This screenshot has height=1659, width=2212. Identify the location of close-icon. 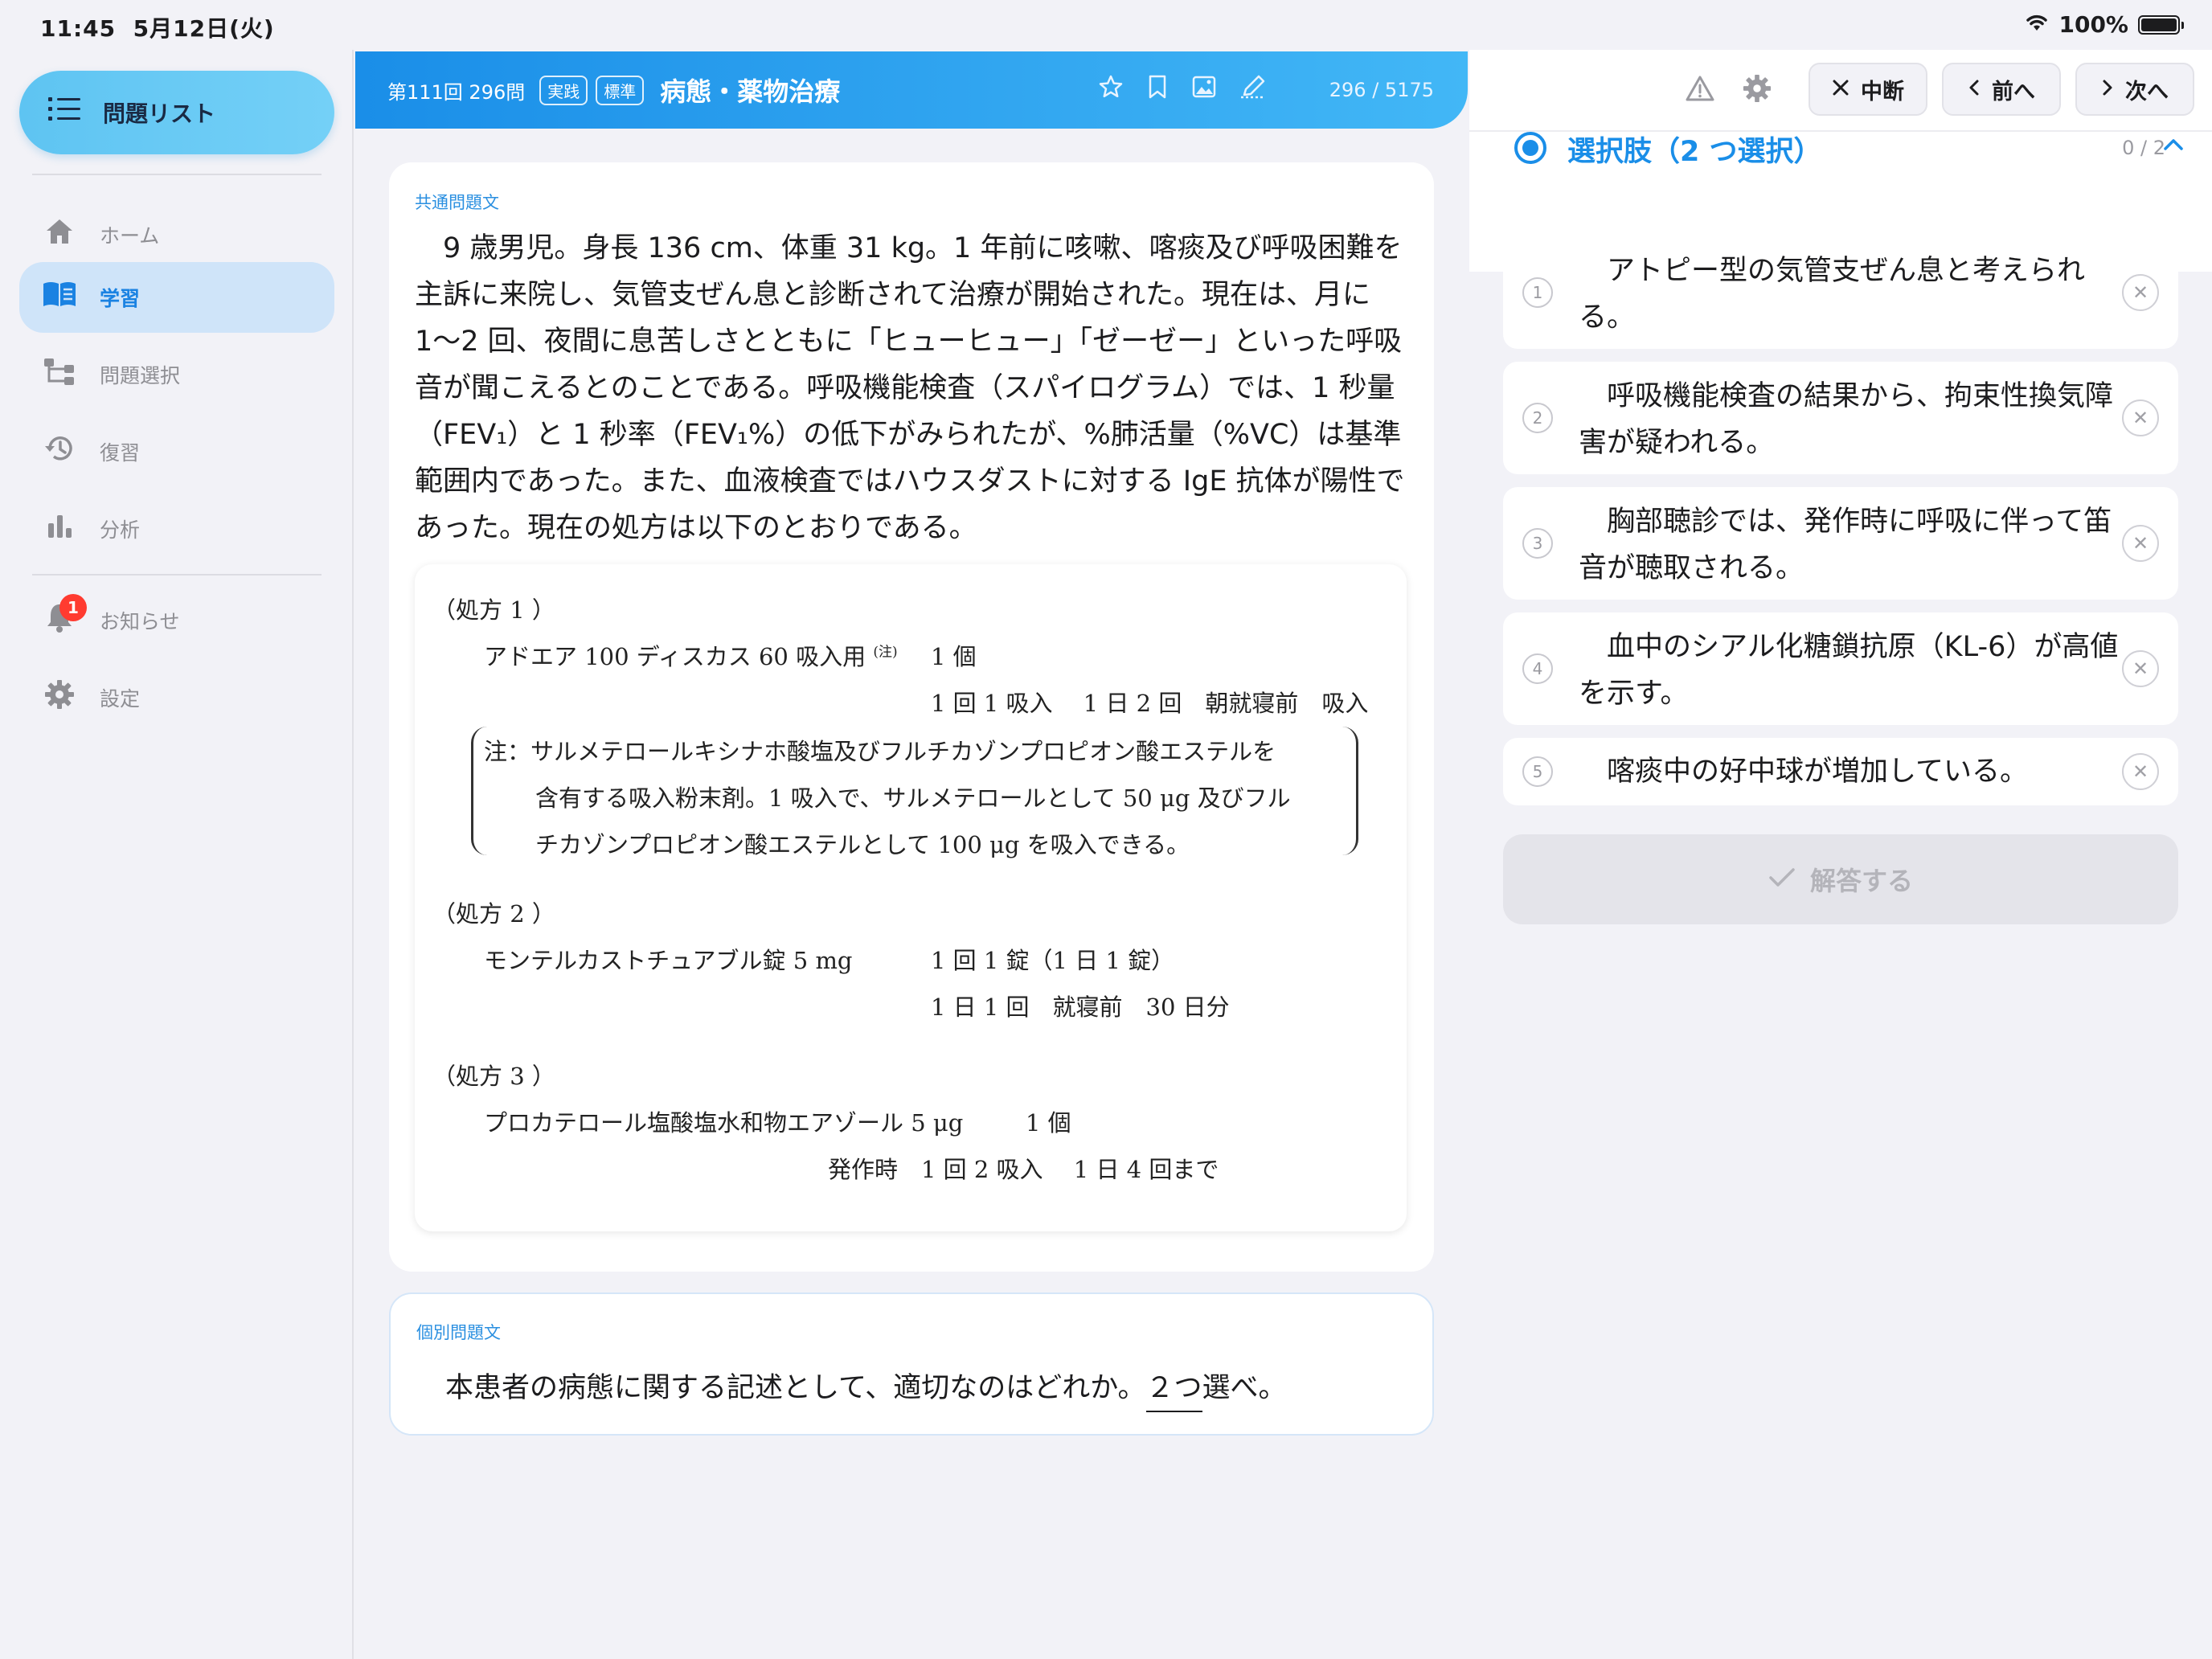
(1840, 89).